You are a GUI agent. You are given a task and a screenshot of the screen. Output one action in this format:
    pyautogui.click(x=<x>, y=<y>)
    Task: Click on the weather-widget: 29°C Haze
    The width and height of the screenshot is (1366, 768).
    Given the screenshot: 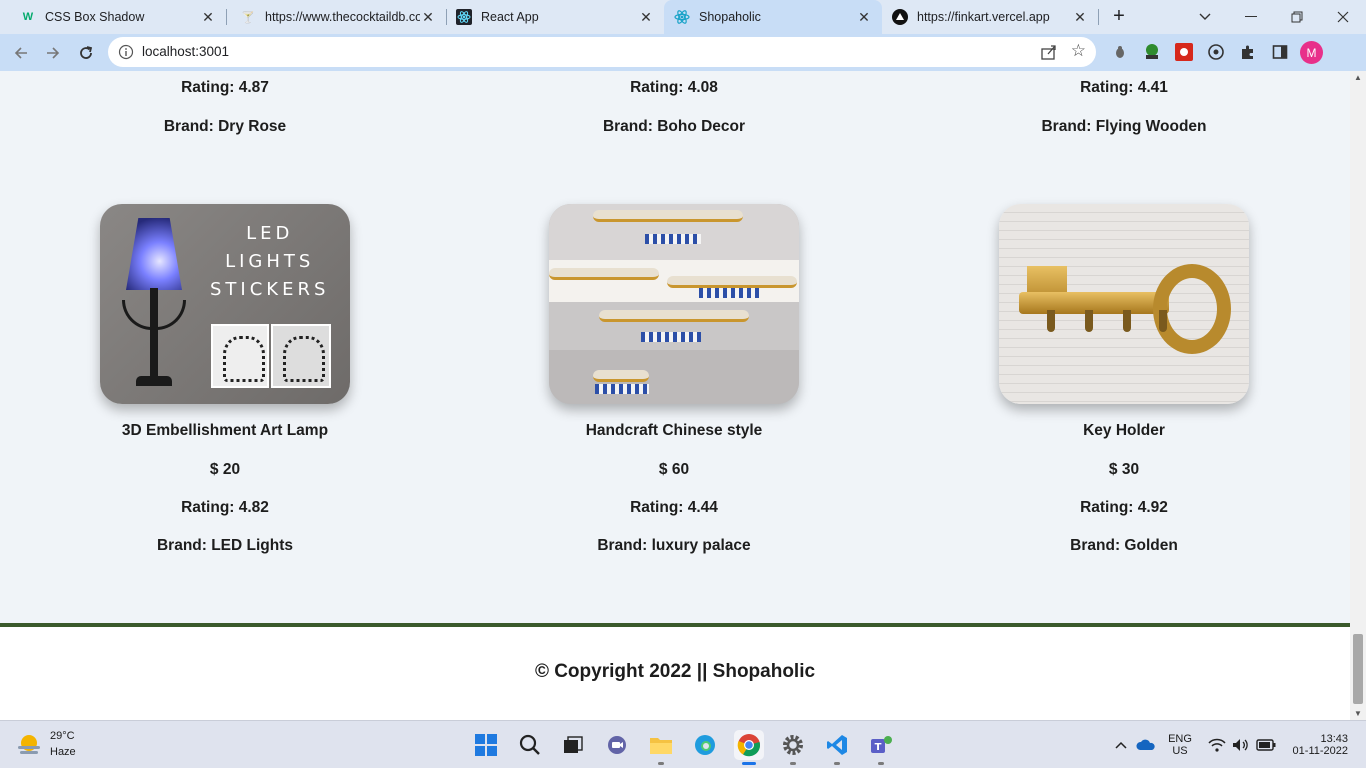 What is the action you would take?
    pyautogui.click(x=56, y=745)
    